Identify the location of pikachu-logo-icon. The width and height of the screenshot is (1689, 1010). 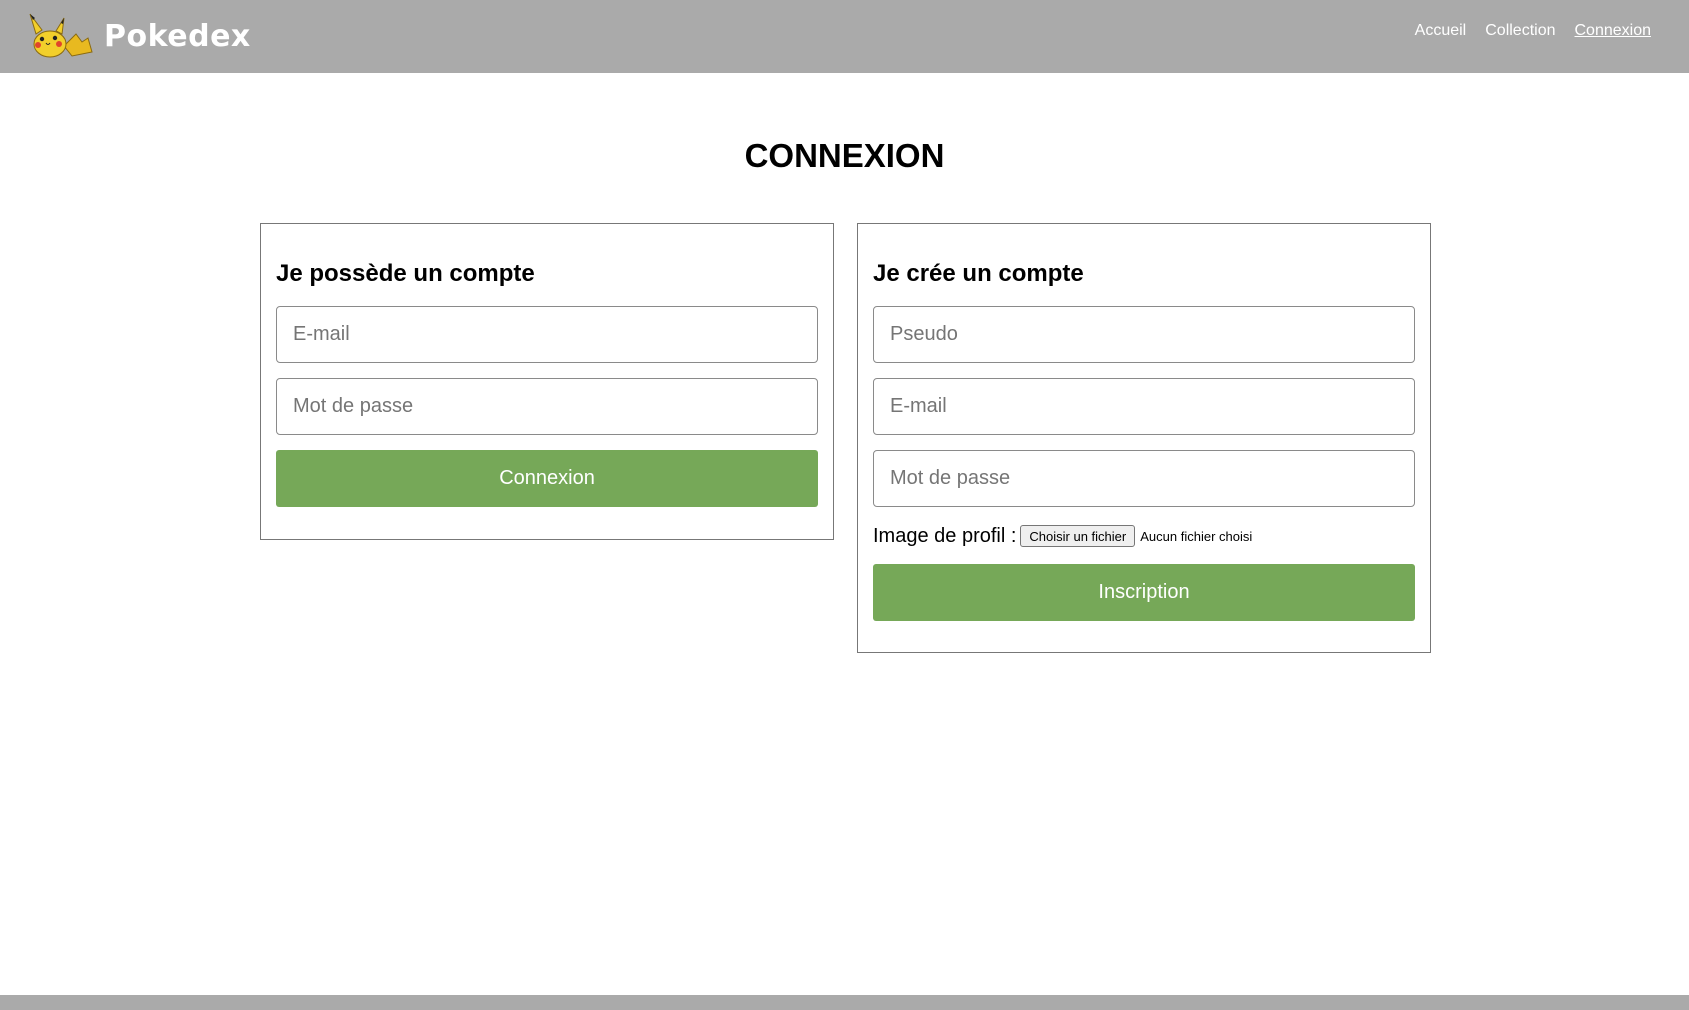
(61, 35).